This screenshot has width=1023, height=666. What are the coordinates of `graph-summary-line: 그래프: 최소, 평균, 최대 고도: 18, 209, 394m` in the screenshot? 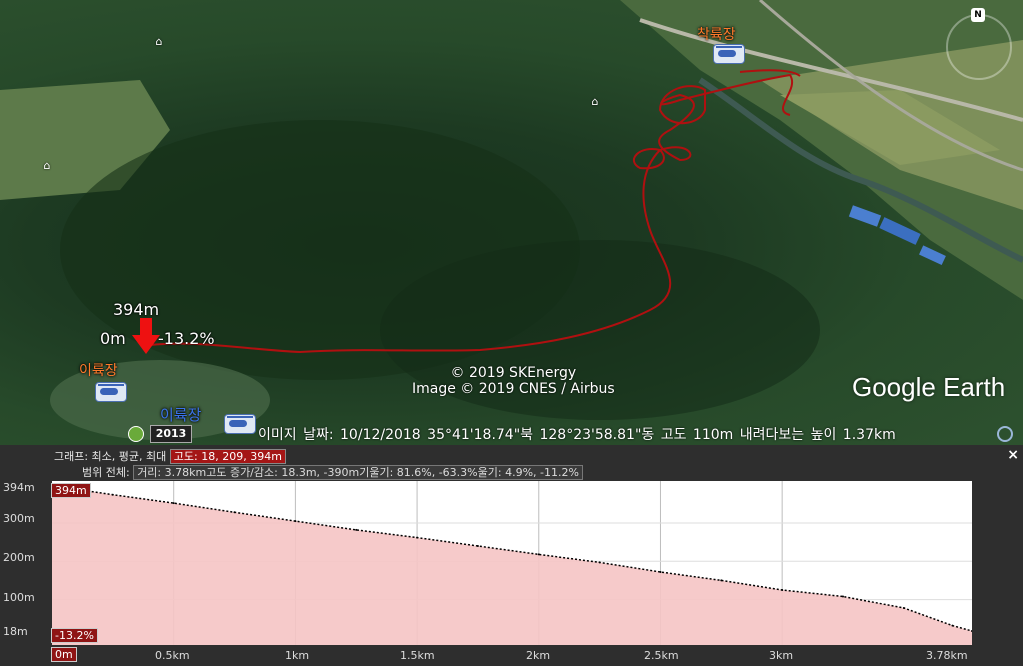 It's located at (170, 456).